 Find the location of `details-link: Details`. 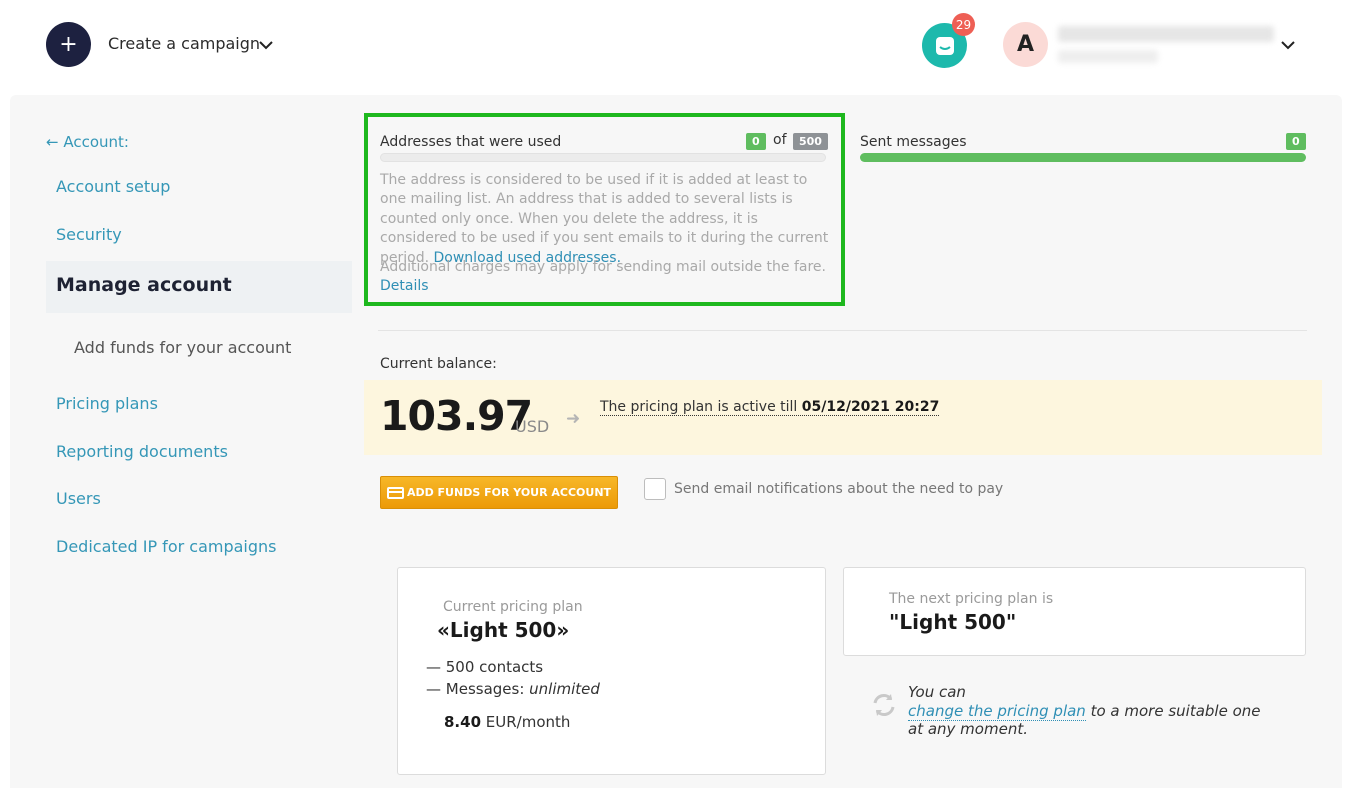

details-link: Details is located at coordinates (404, 286).